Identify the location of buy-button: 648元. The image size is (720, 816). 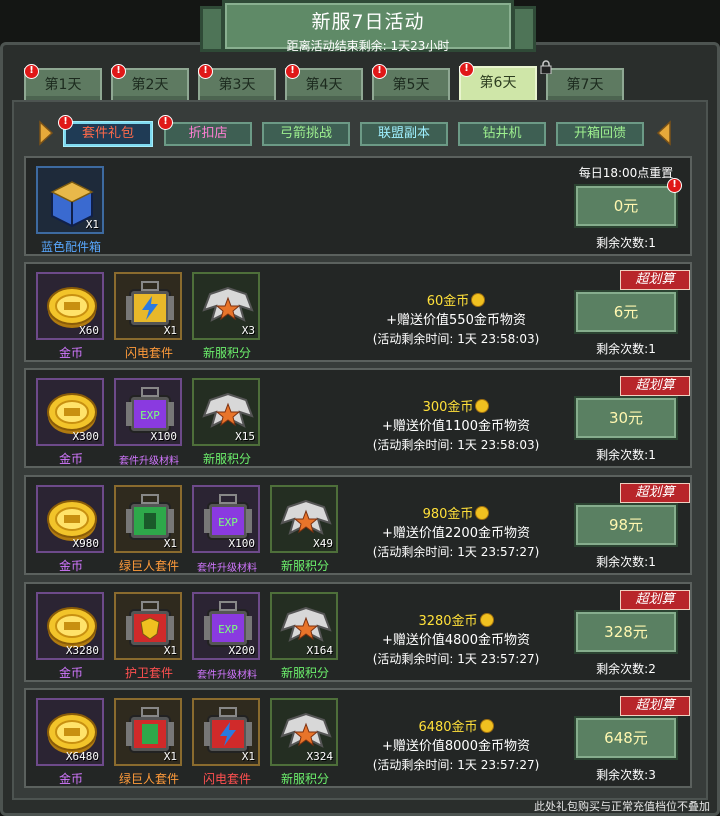
(626, 738).